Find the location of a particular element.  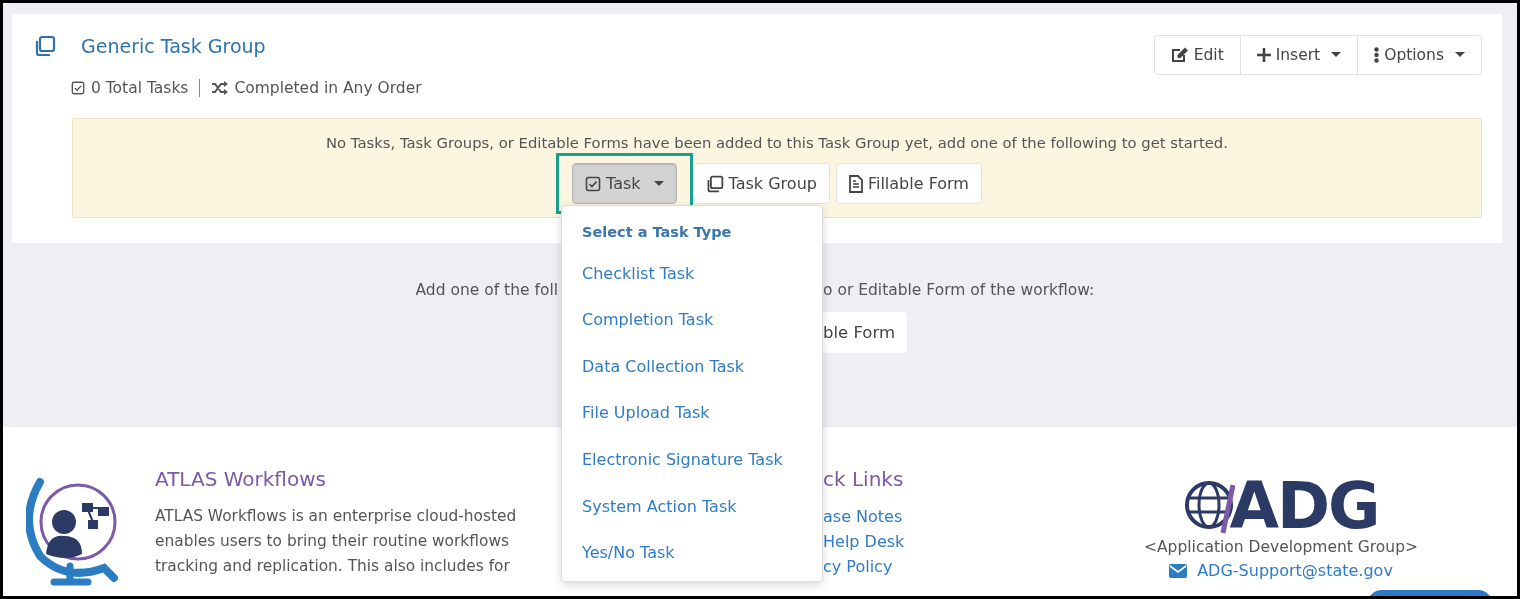

menu-item: System Action Task is located at coordinates (659, 506).